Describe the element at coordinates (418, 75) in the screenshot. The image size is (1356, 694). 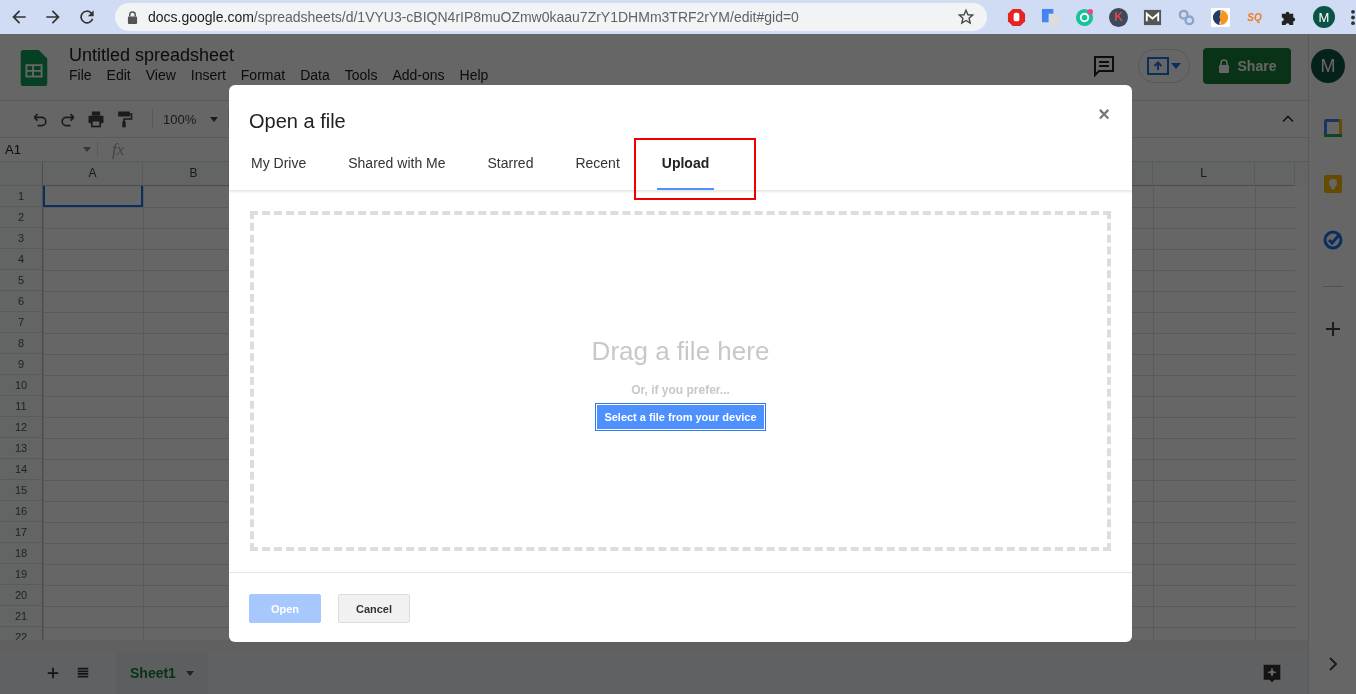
I see `menu-item: Add-ons` at that location.